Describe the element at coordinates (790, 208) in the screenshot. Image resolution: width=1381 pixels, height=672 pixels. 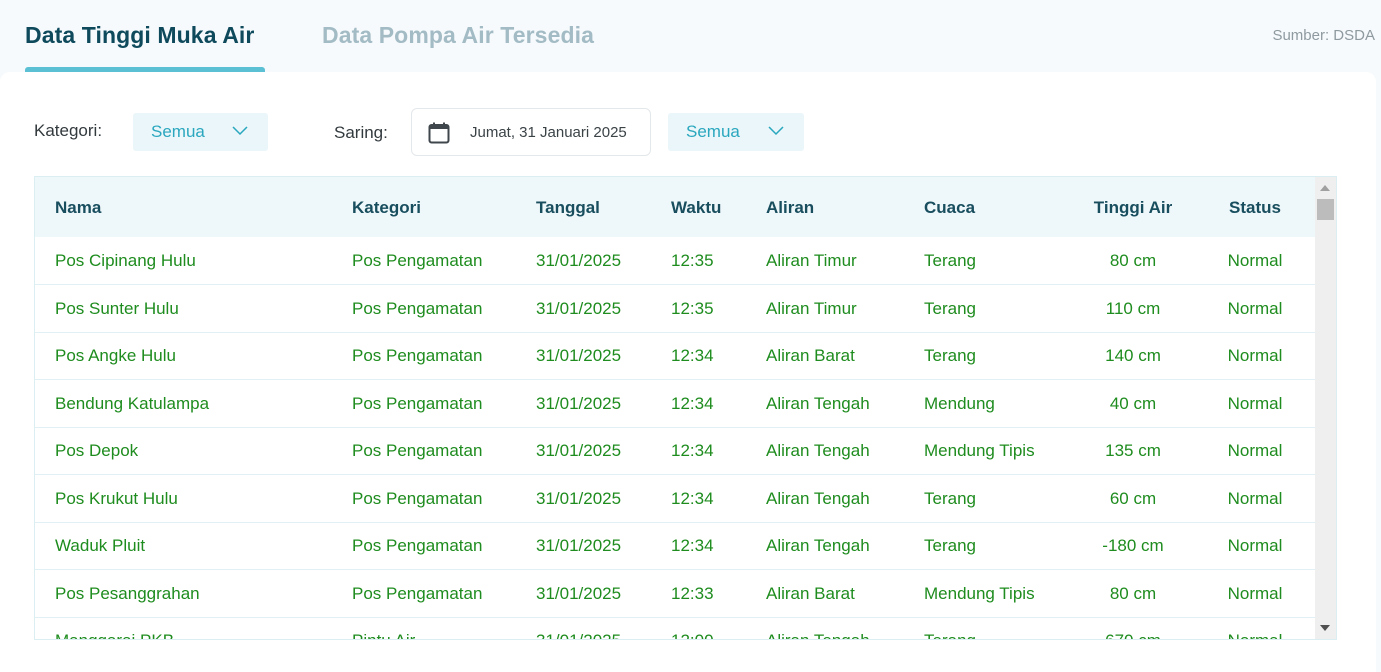
I see `column-header-aliran: Aliran` at that location.